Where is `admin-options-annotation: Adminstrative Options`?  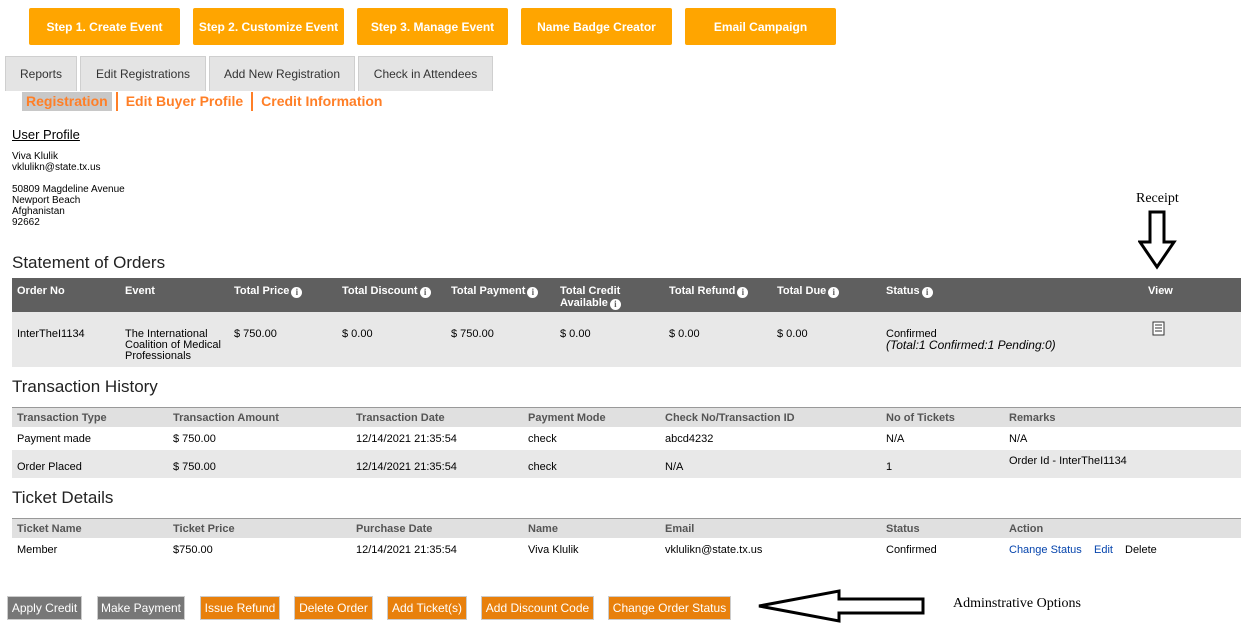 admin-options-annotation: Adminstrative Options is located at coordinates (1017, 603).